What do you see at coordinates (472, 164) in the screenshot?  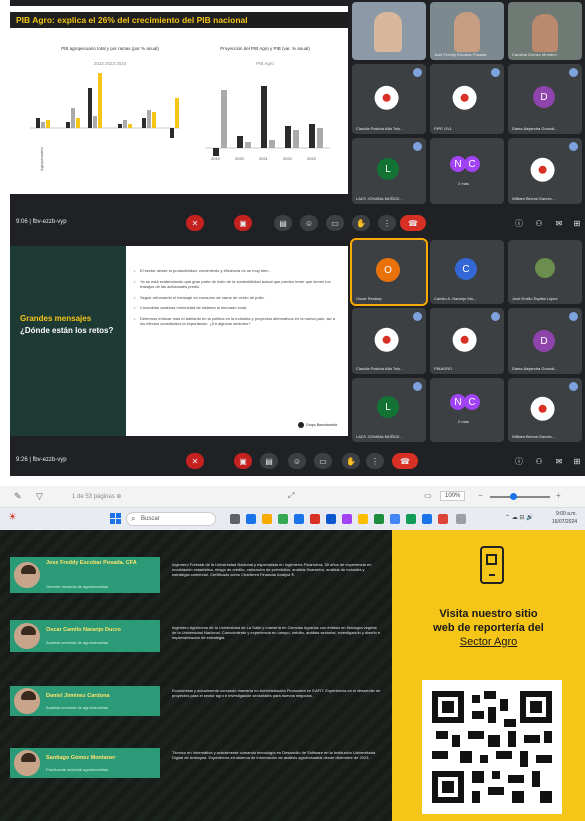 I see `avatar: C` at bounding box center [472, 164].